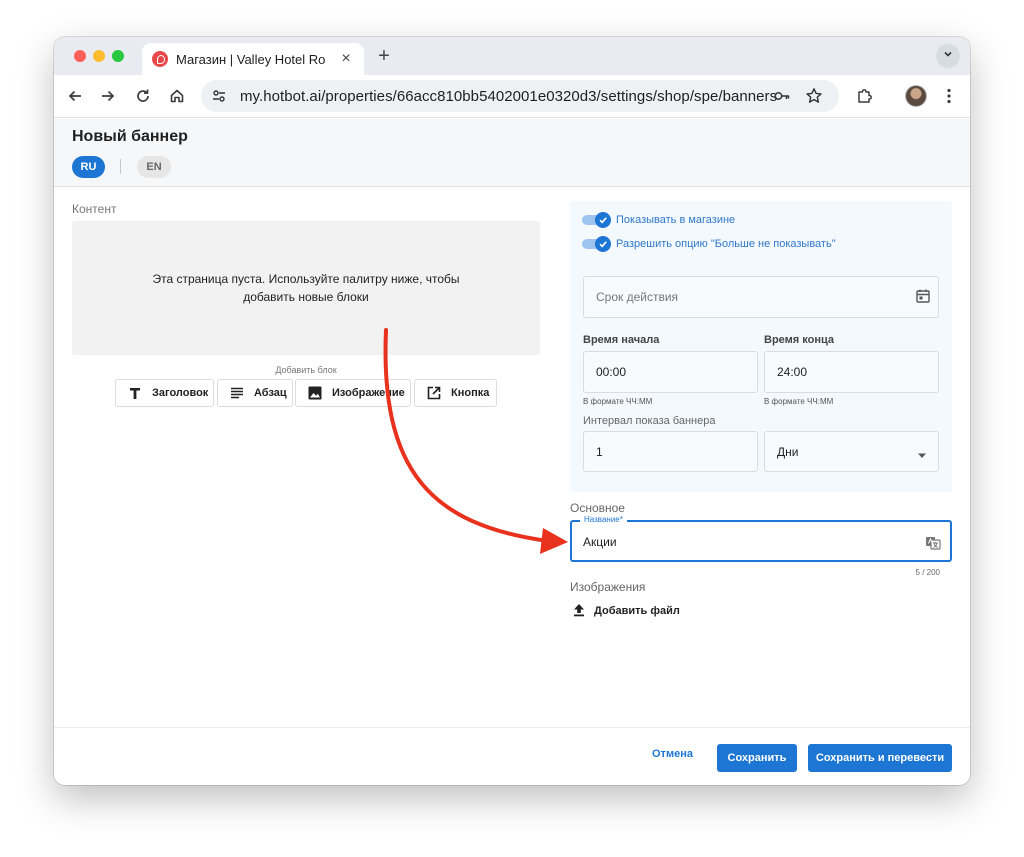  Describe the element at coordinates (927, 572) in the screenshot. I see `name-char-counter: 5 / 200` at that location.